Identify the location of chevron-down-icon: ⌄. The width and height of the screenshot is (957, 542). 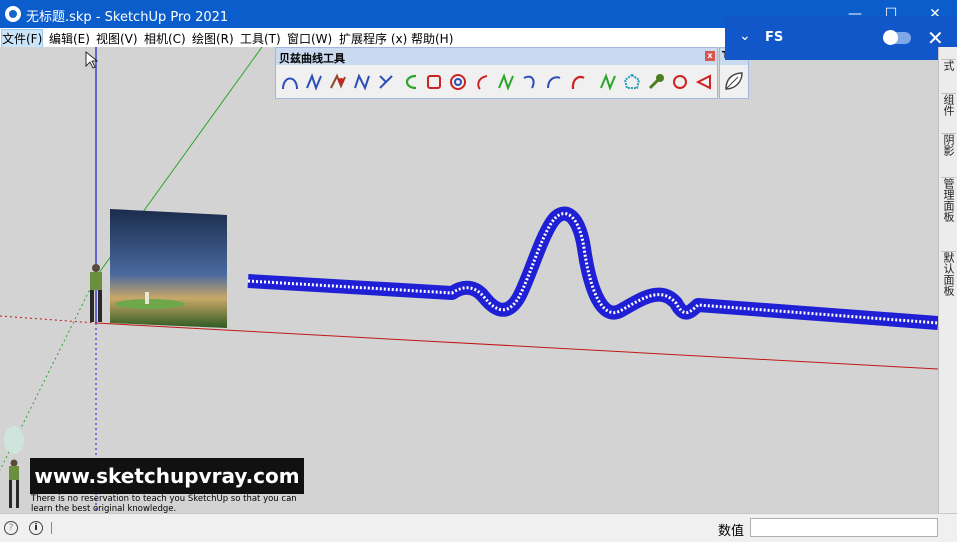
(745, 36).